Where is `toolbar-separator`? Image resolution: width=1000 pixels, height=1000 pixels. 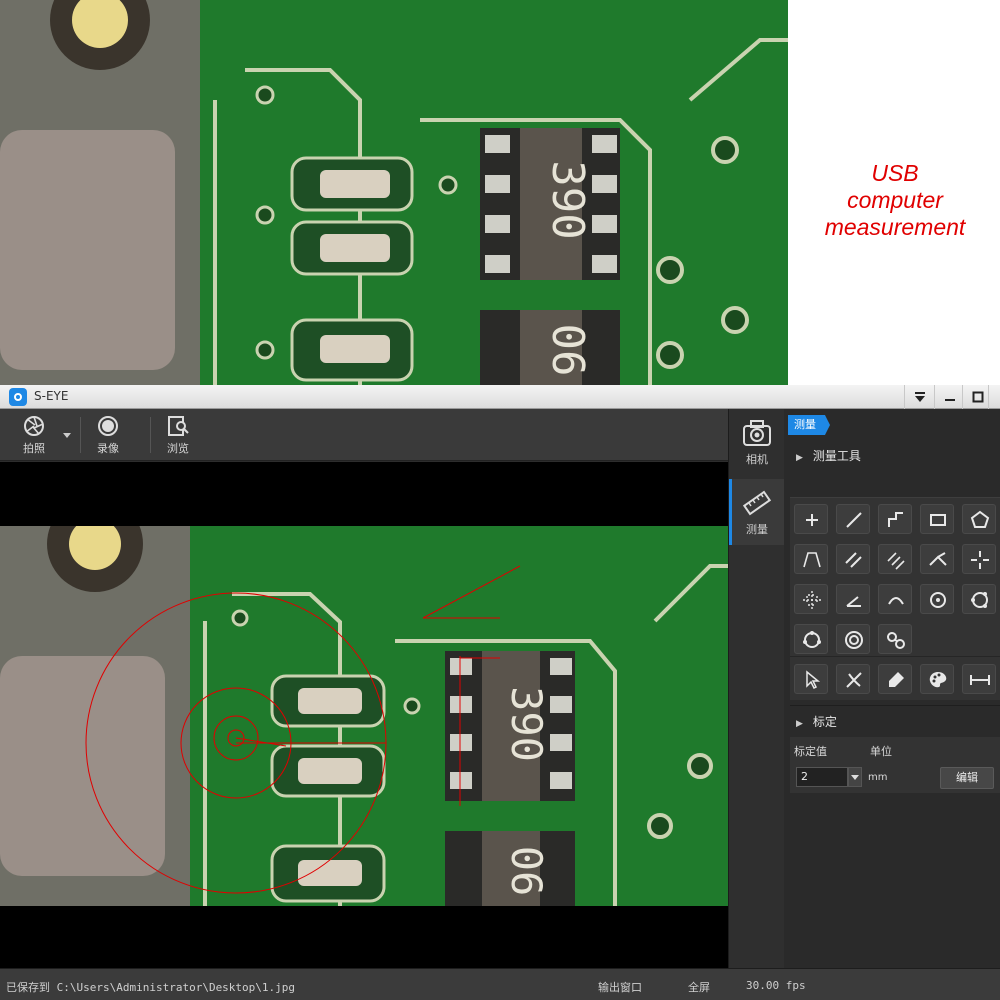
toolbar-separator is located at coordinates (80, 435).